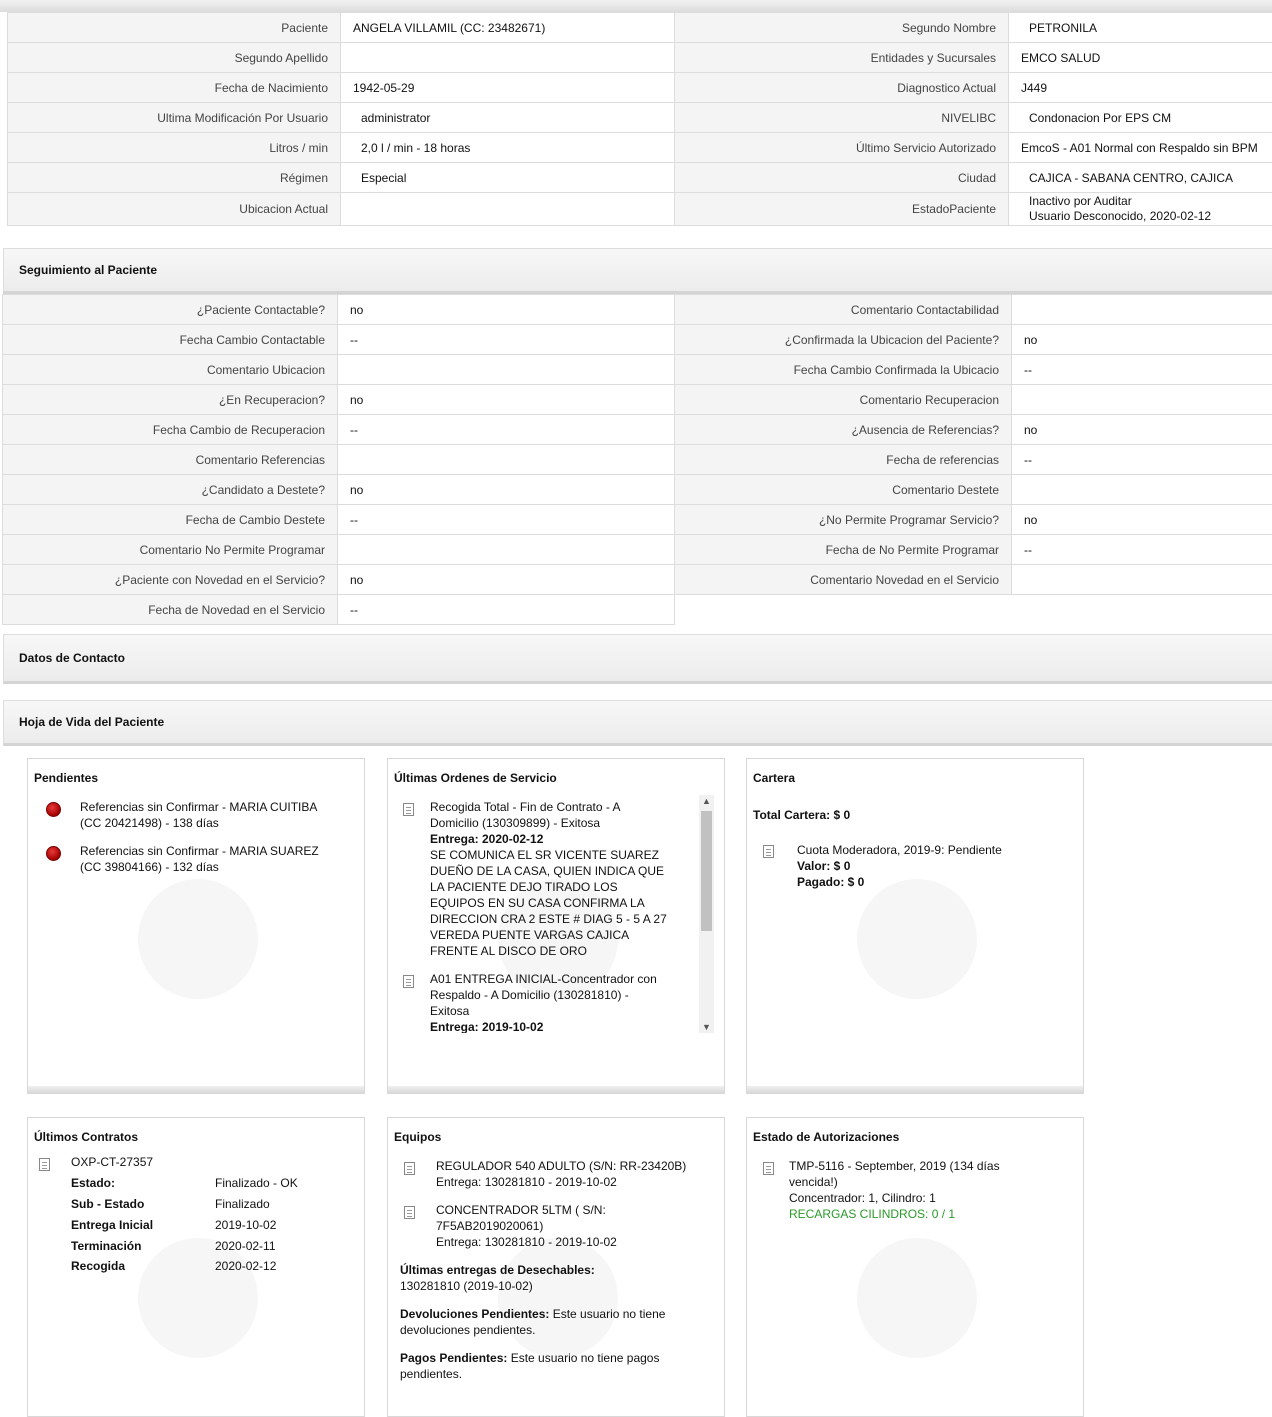  What do you see at coordinates (107, 1204) in the screenshot?
I see `contract-field-label: Sub - Estado` at bounding box center [107, 1204].